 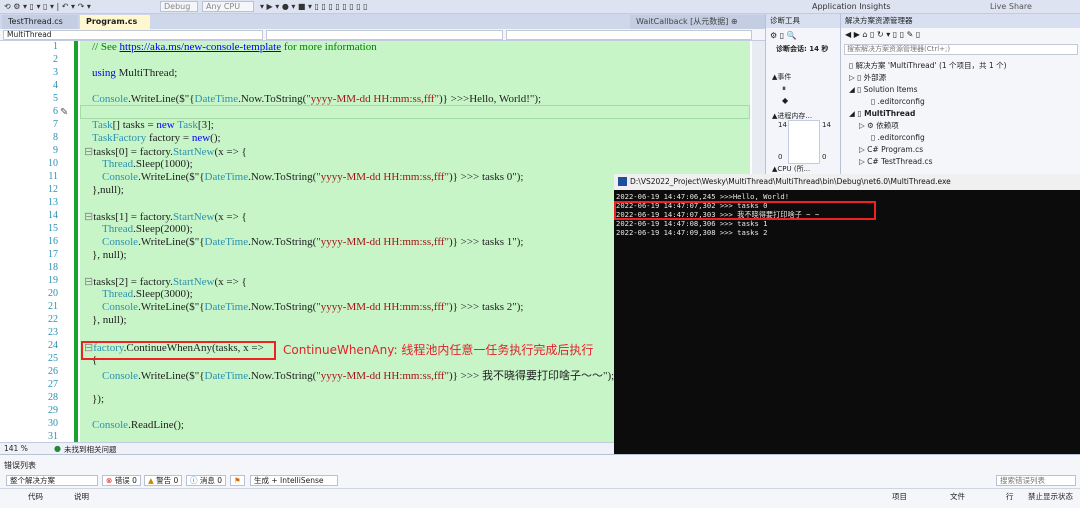 What do you see at coordinates (53, 371) in the screenshot?
I see `line-number: 26` at bounding box center [53, 371].